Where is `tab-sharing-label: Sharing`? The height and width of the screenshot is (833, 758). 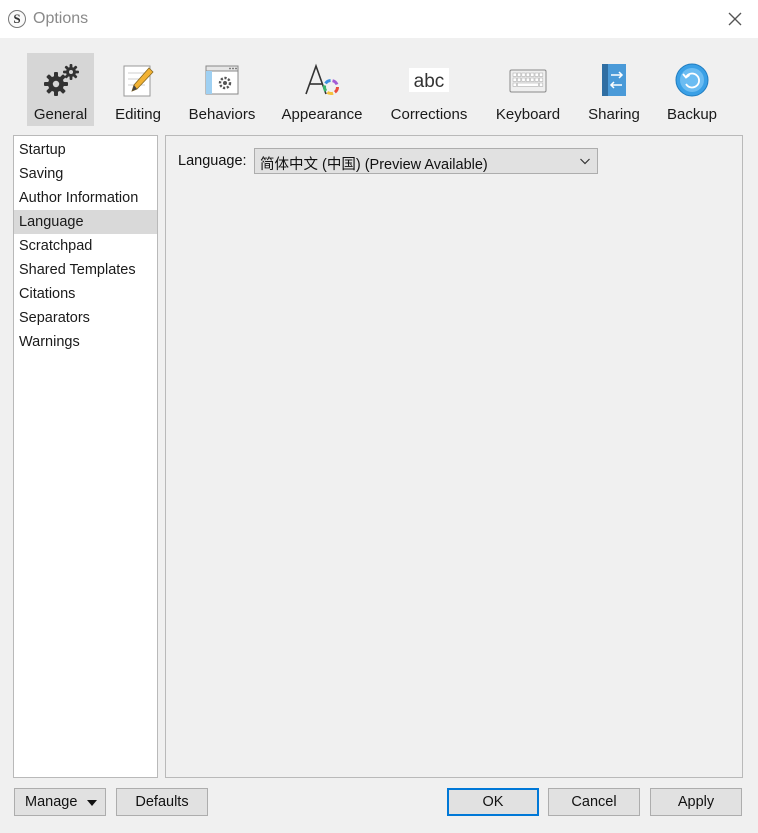 tab-sharing-label: Sharing is located at coordinates (614, 114).